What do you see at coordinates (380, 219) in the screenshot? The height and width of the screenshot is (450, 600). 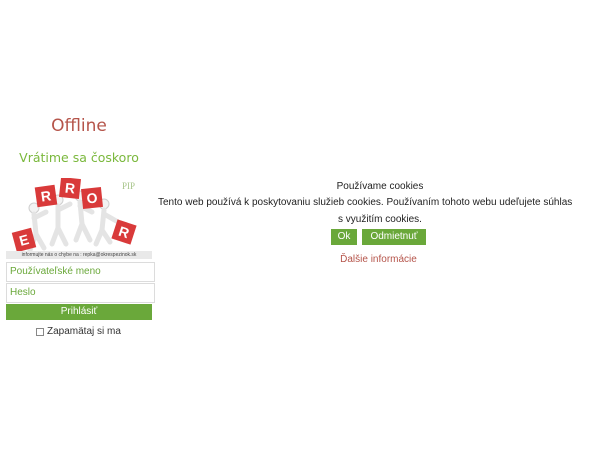 I see `cookie-text-line2: s využitím cookies.` at bounding box center [380, 219].